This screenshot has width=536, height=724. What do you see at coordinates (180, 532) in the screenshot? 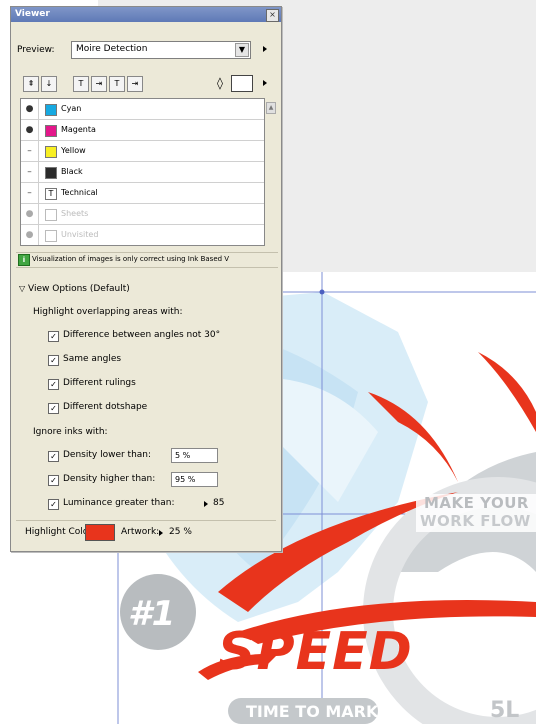
I see `artwork-value: 25 %` at bounding box center [180, 532].